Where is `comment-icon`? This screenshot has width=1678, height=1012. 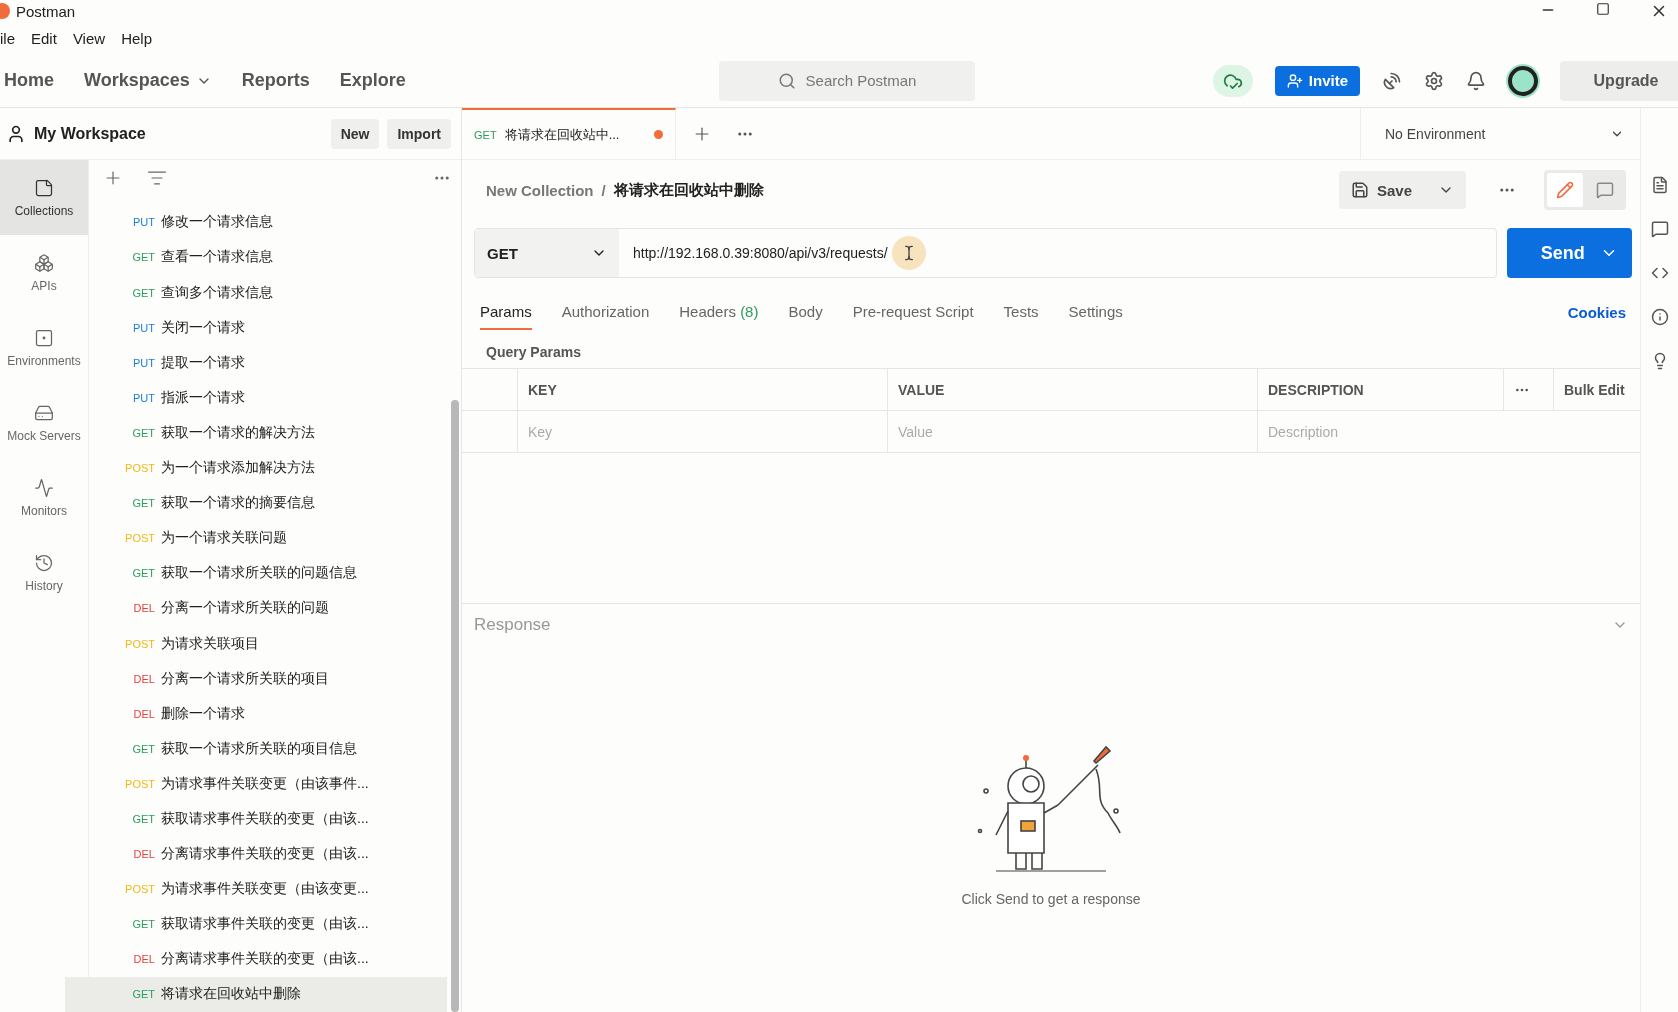 comment-icon is located at coordinates (1659, 229).